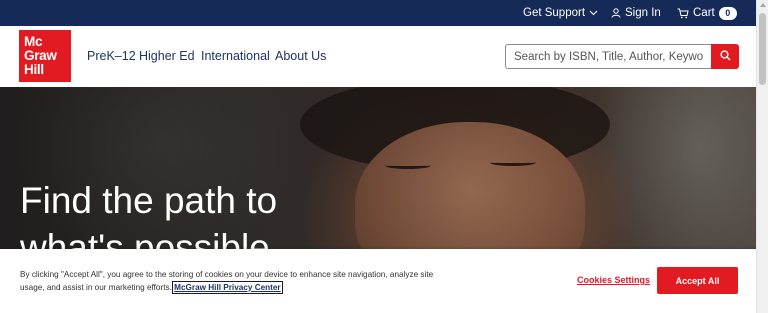 This screenshot has height=313, width=768. I want to click on nav-item-higher-ed: Higher Ed, so click(167, 56).